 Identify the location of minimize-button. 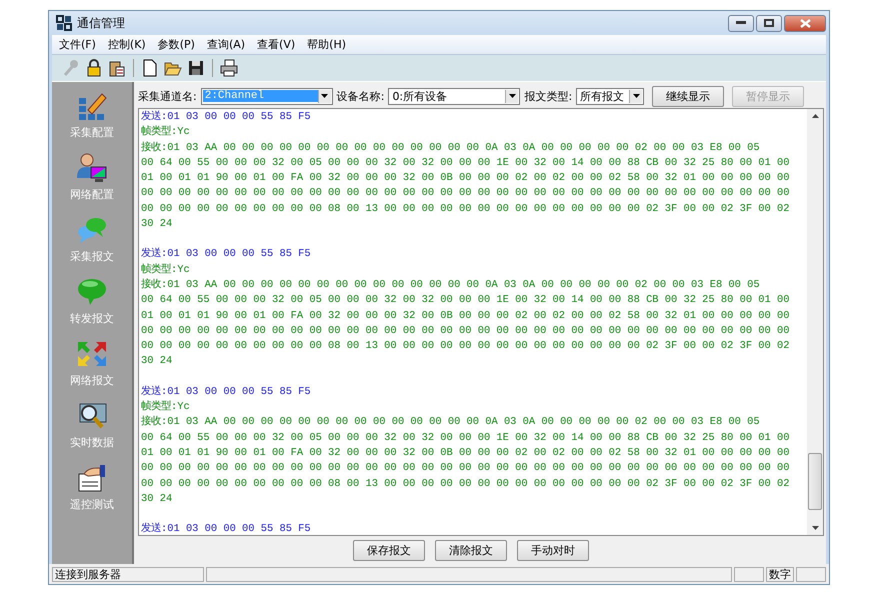
(741, 23).